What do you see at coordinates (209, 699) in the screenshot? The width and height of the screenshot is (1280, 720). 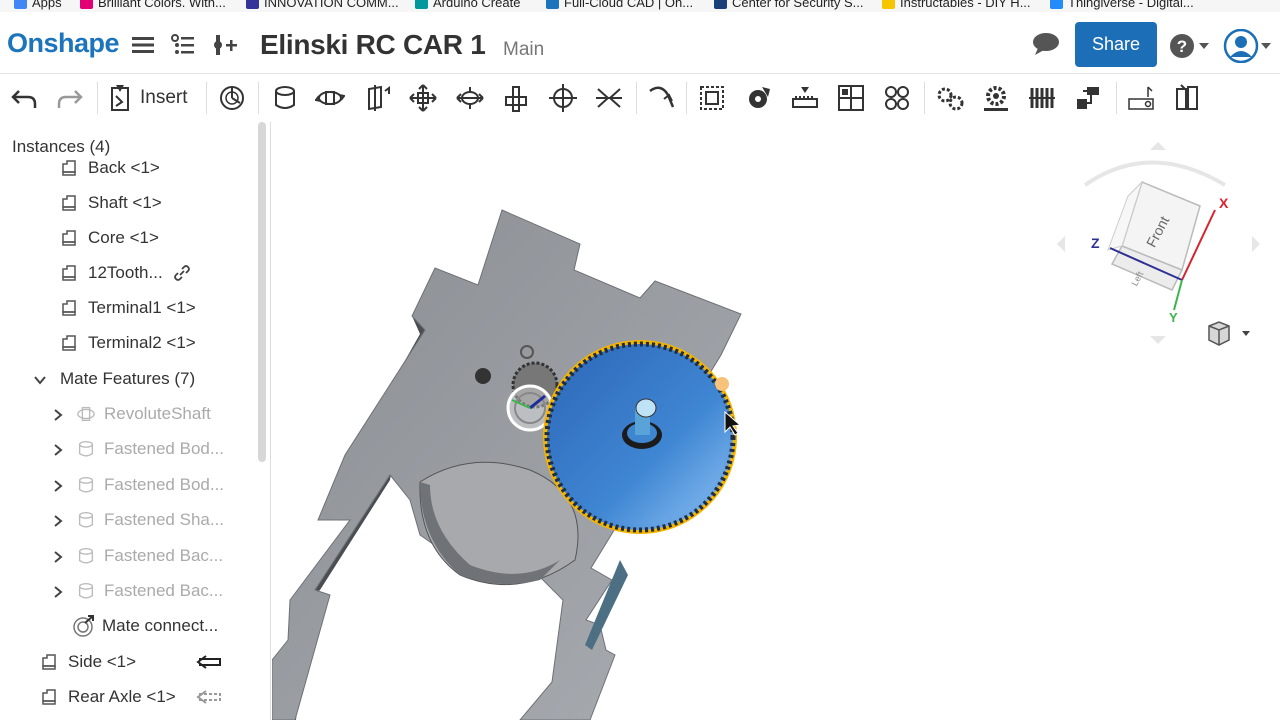 I see `rollback-arrow-icon` at bounding box center [209, 699].